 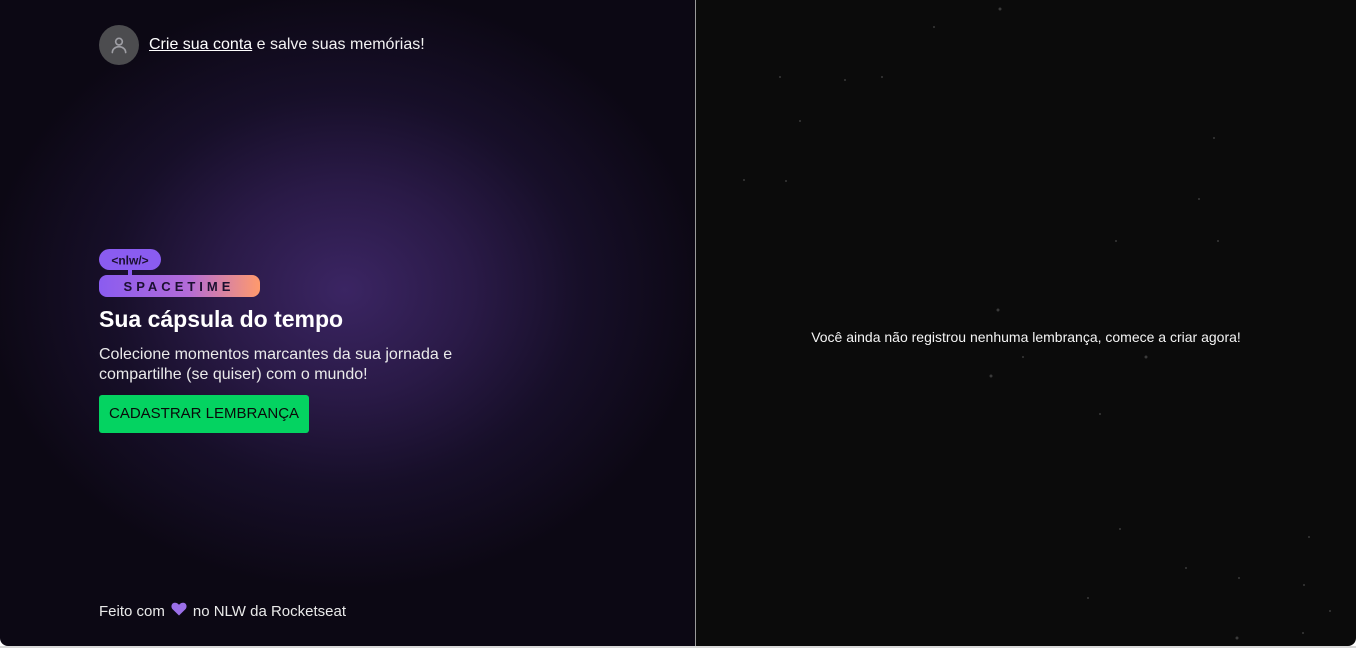 I want to click on avatar, so click(x=119, y=45).